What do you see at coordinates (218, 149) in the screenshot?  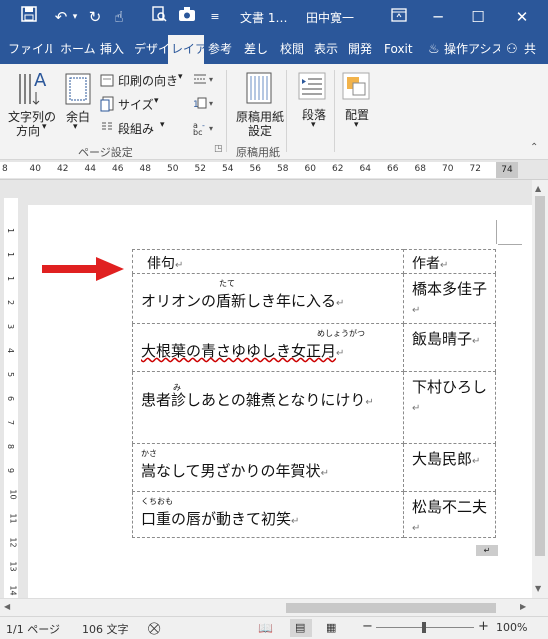 I see `page-setup-launcher-icon: ◳` at bounding box center [218, 149].